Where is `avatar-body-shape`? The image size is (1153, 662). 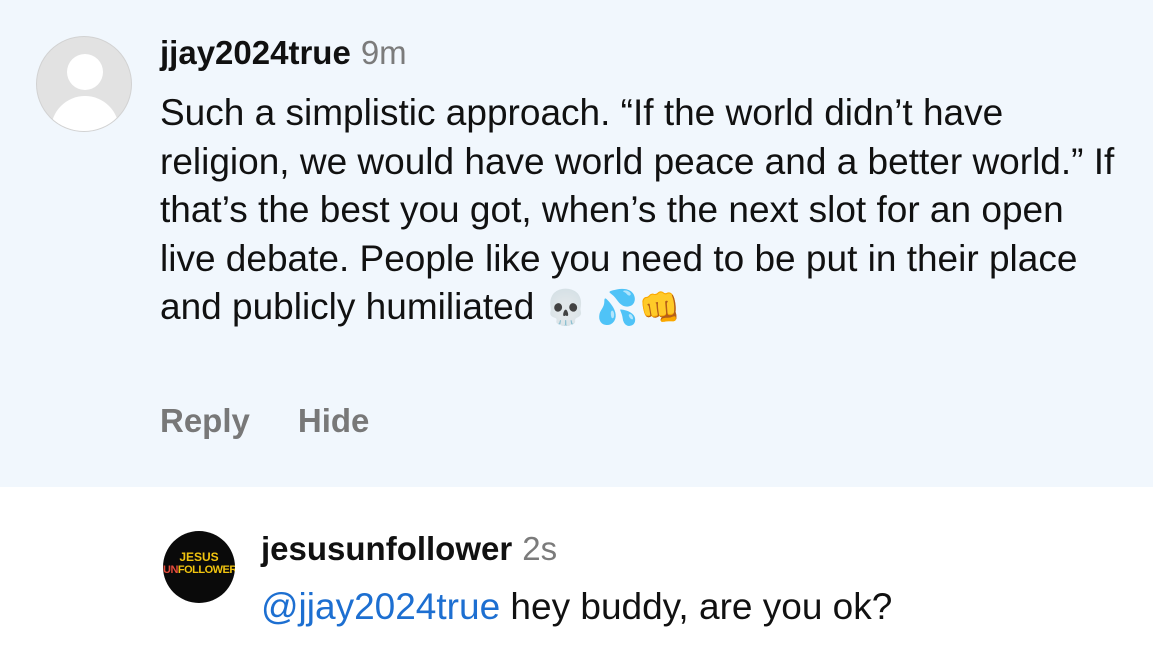 avatar-body-shape is located at coordinates (85, 113).